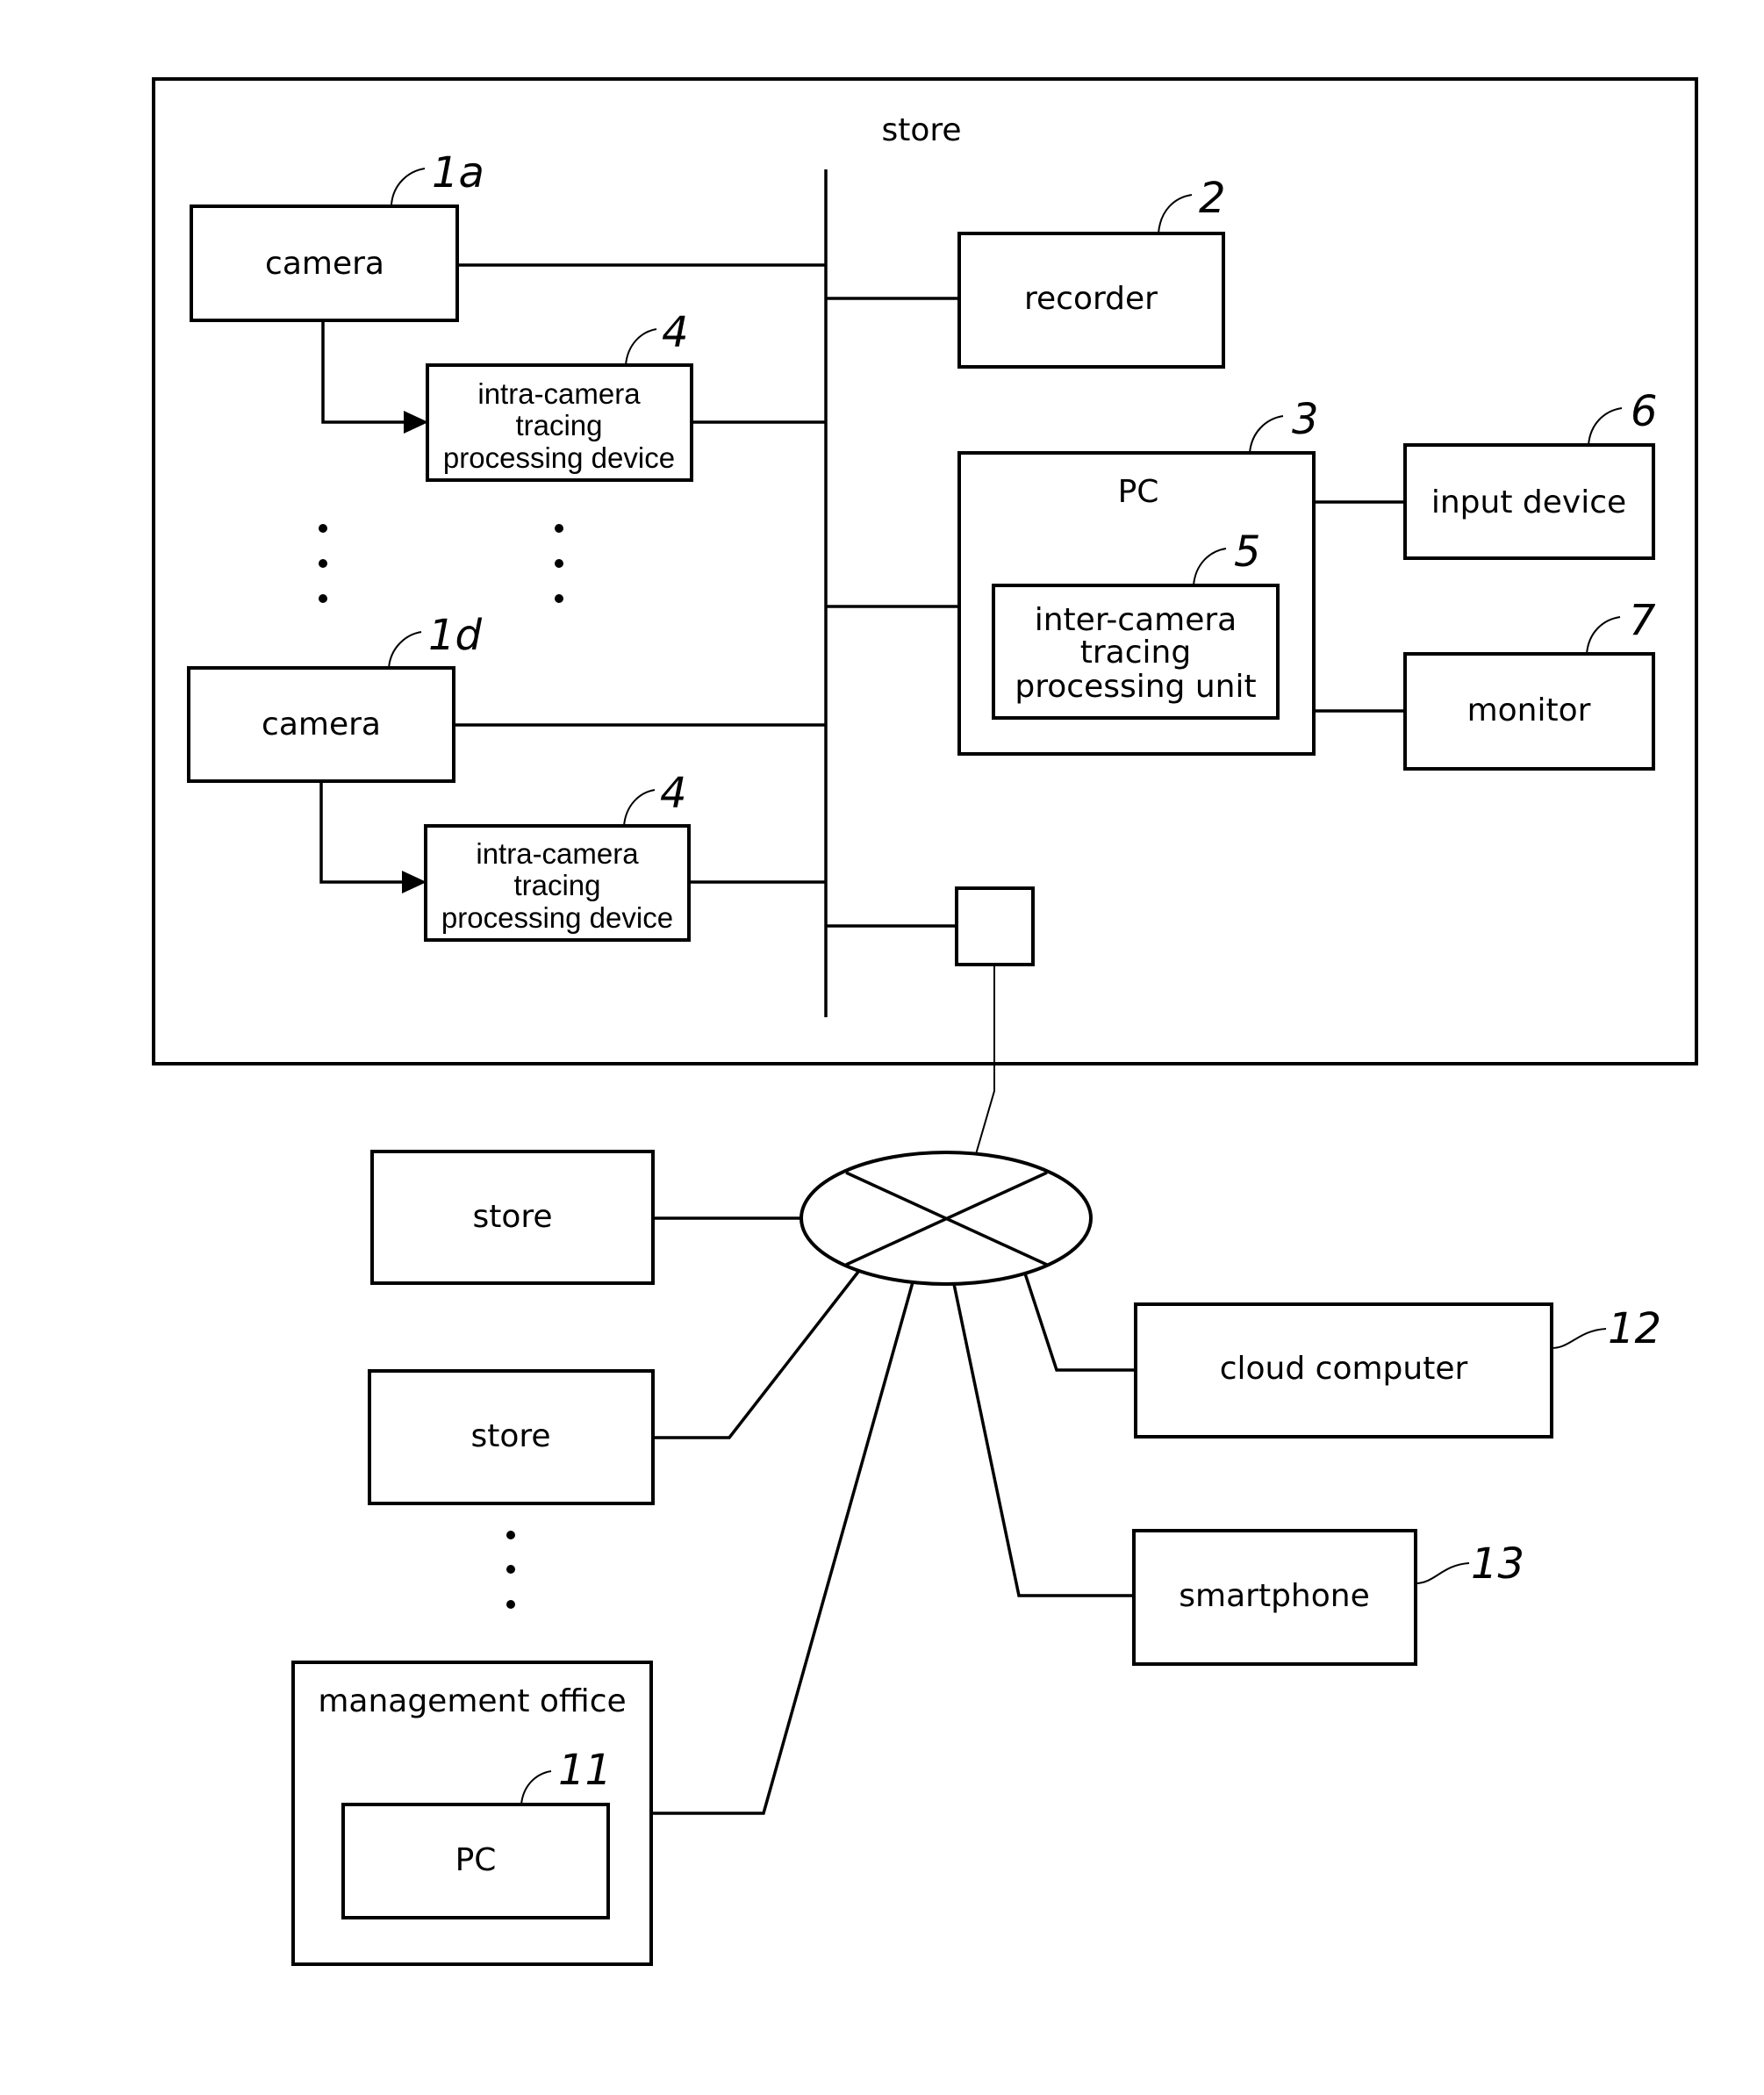 The height and width of the screenshot is (2095, 1764). What do you see at coordinates (756, 1354) in the screenshot?
I see `other-store-2-link` at bounding box center [756, 1354].